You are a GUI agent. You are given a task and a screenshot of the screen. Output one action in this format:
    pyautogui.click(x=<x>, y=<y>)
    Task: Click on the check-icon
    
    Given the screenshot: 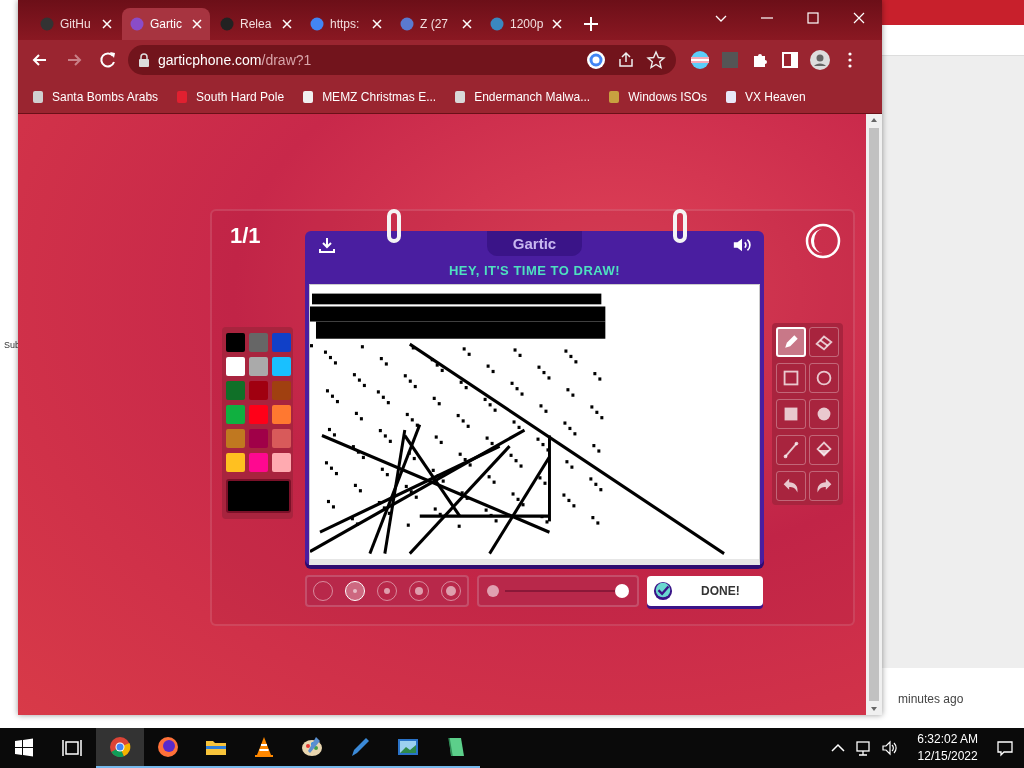 What is the action you would take?
    pyautogui.click(x=663, y=591)
    